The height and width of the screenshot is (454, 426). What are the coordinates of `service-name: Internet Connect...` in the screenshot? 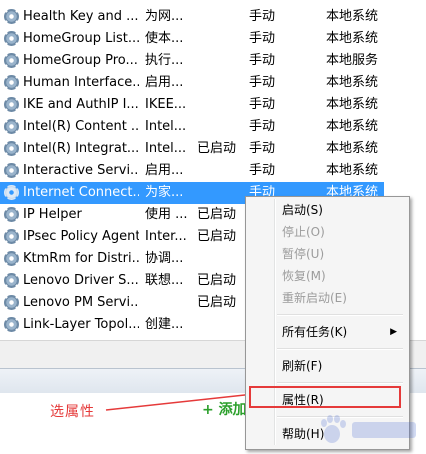 It's located at (81, 192).